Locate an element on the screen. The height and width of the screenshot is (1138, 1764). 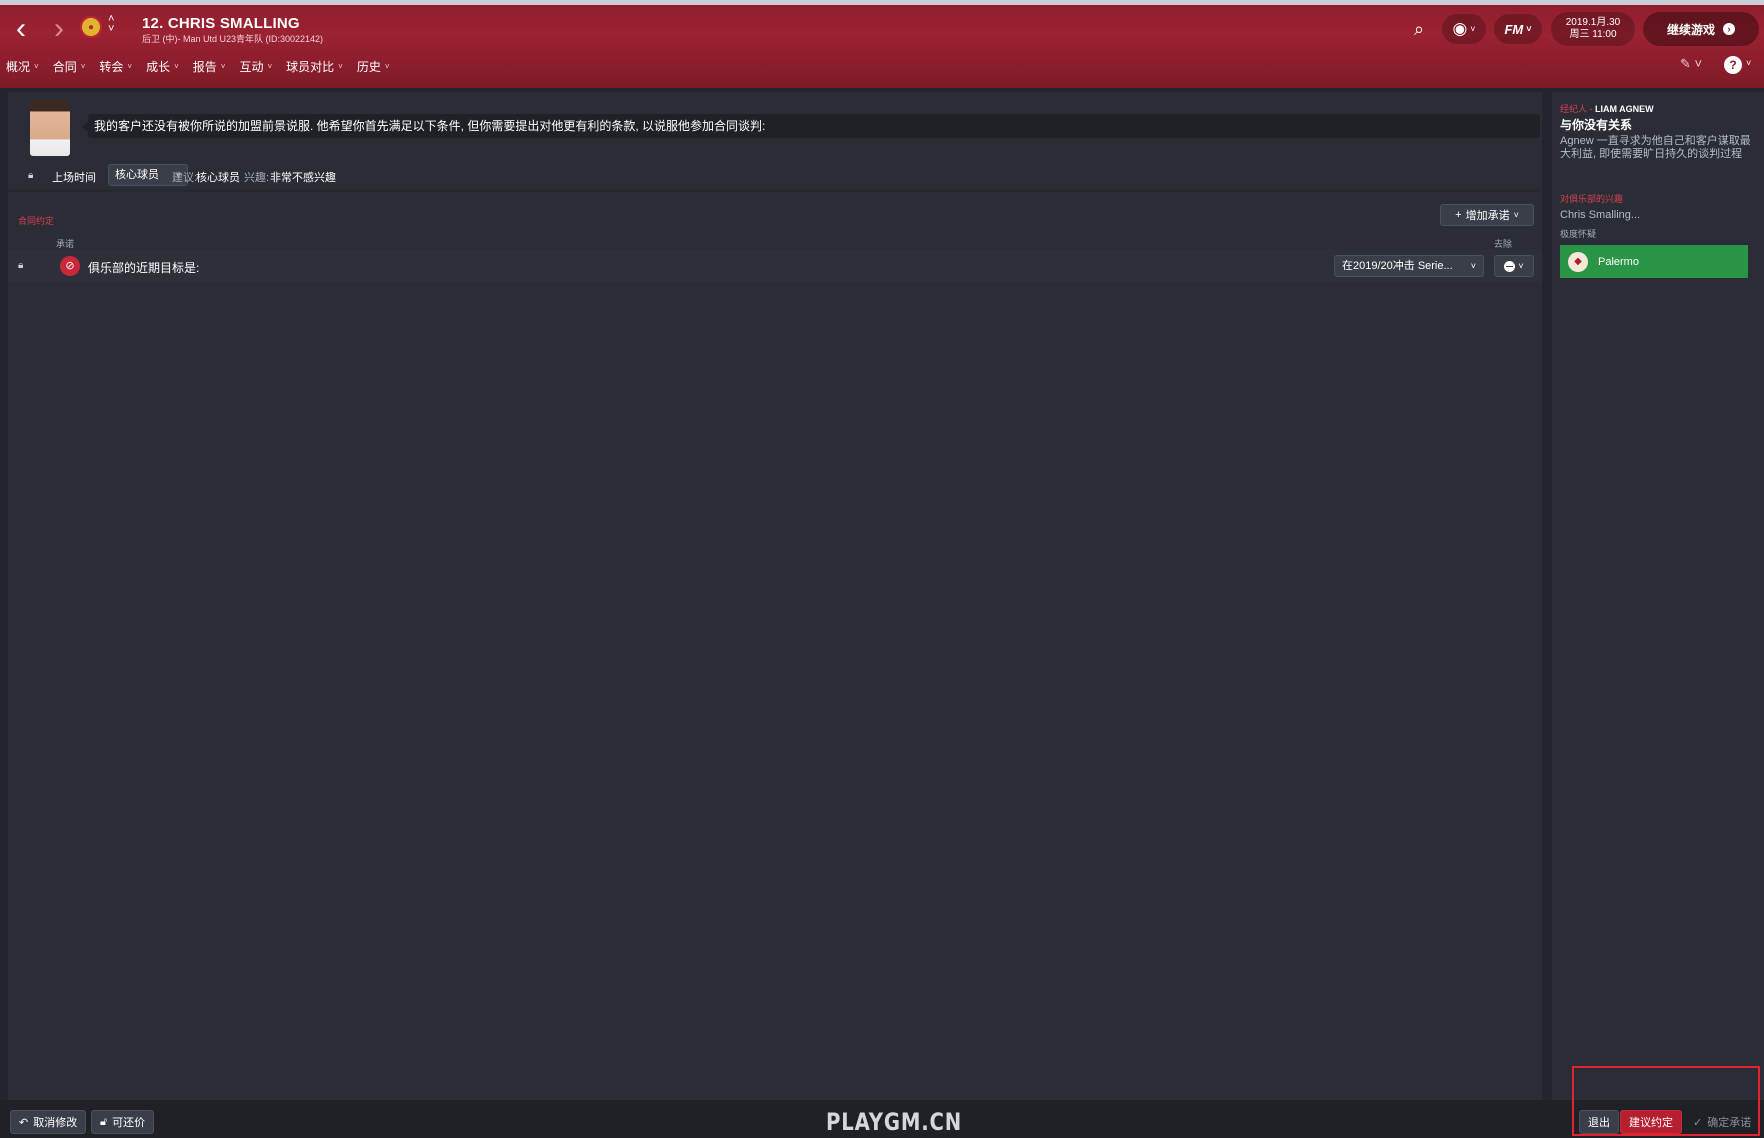
highlight-box is located at coordinates (1666, 1101).